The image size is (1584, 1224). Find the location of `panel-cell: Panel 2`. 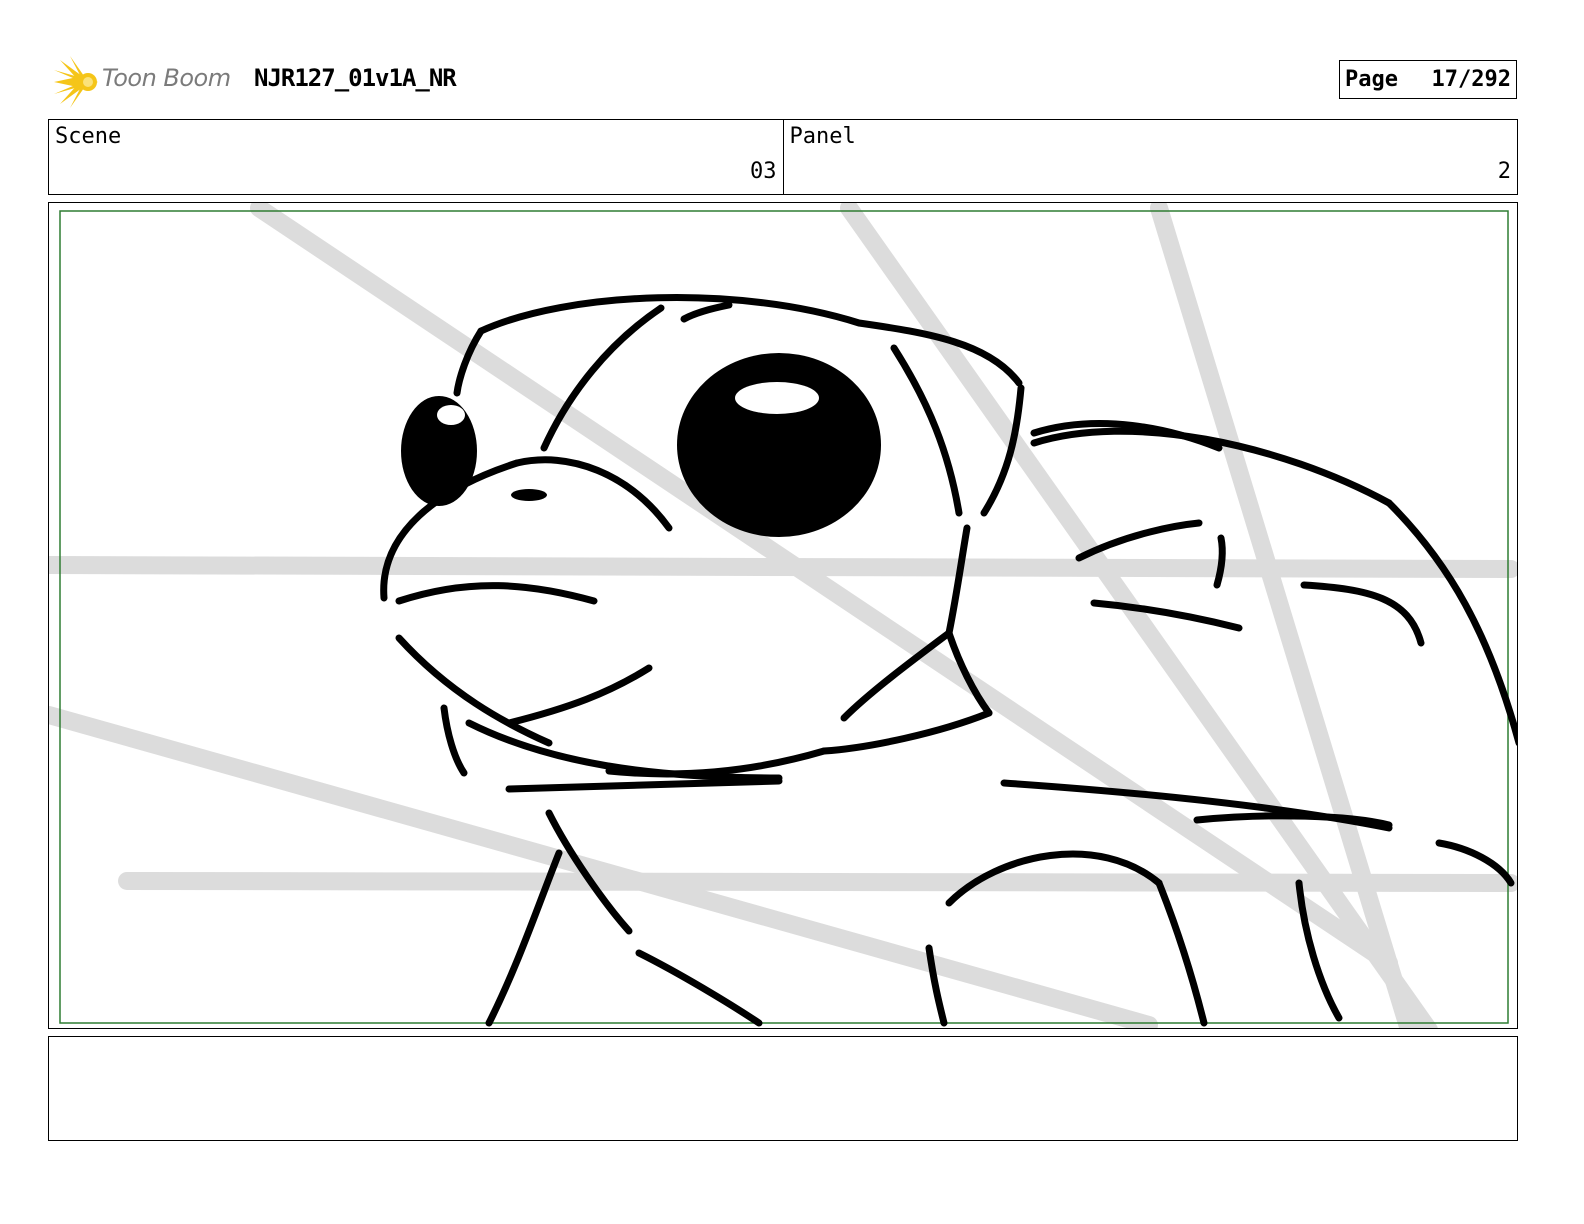

panel-cell: Panel 2 is located at coordinates (1150, 157).